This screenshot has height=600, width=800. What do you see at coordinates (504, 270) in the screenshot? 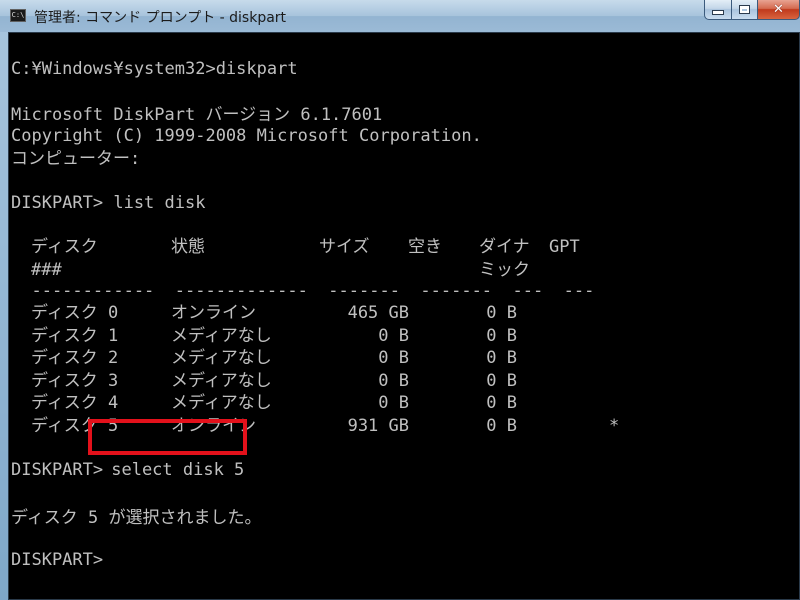
I see `table-header: ミック` at bounding box center [504, 270].